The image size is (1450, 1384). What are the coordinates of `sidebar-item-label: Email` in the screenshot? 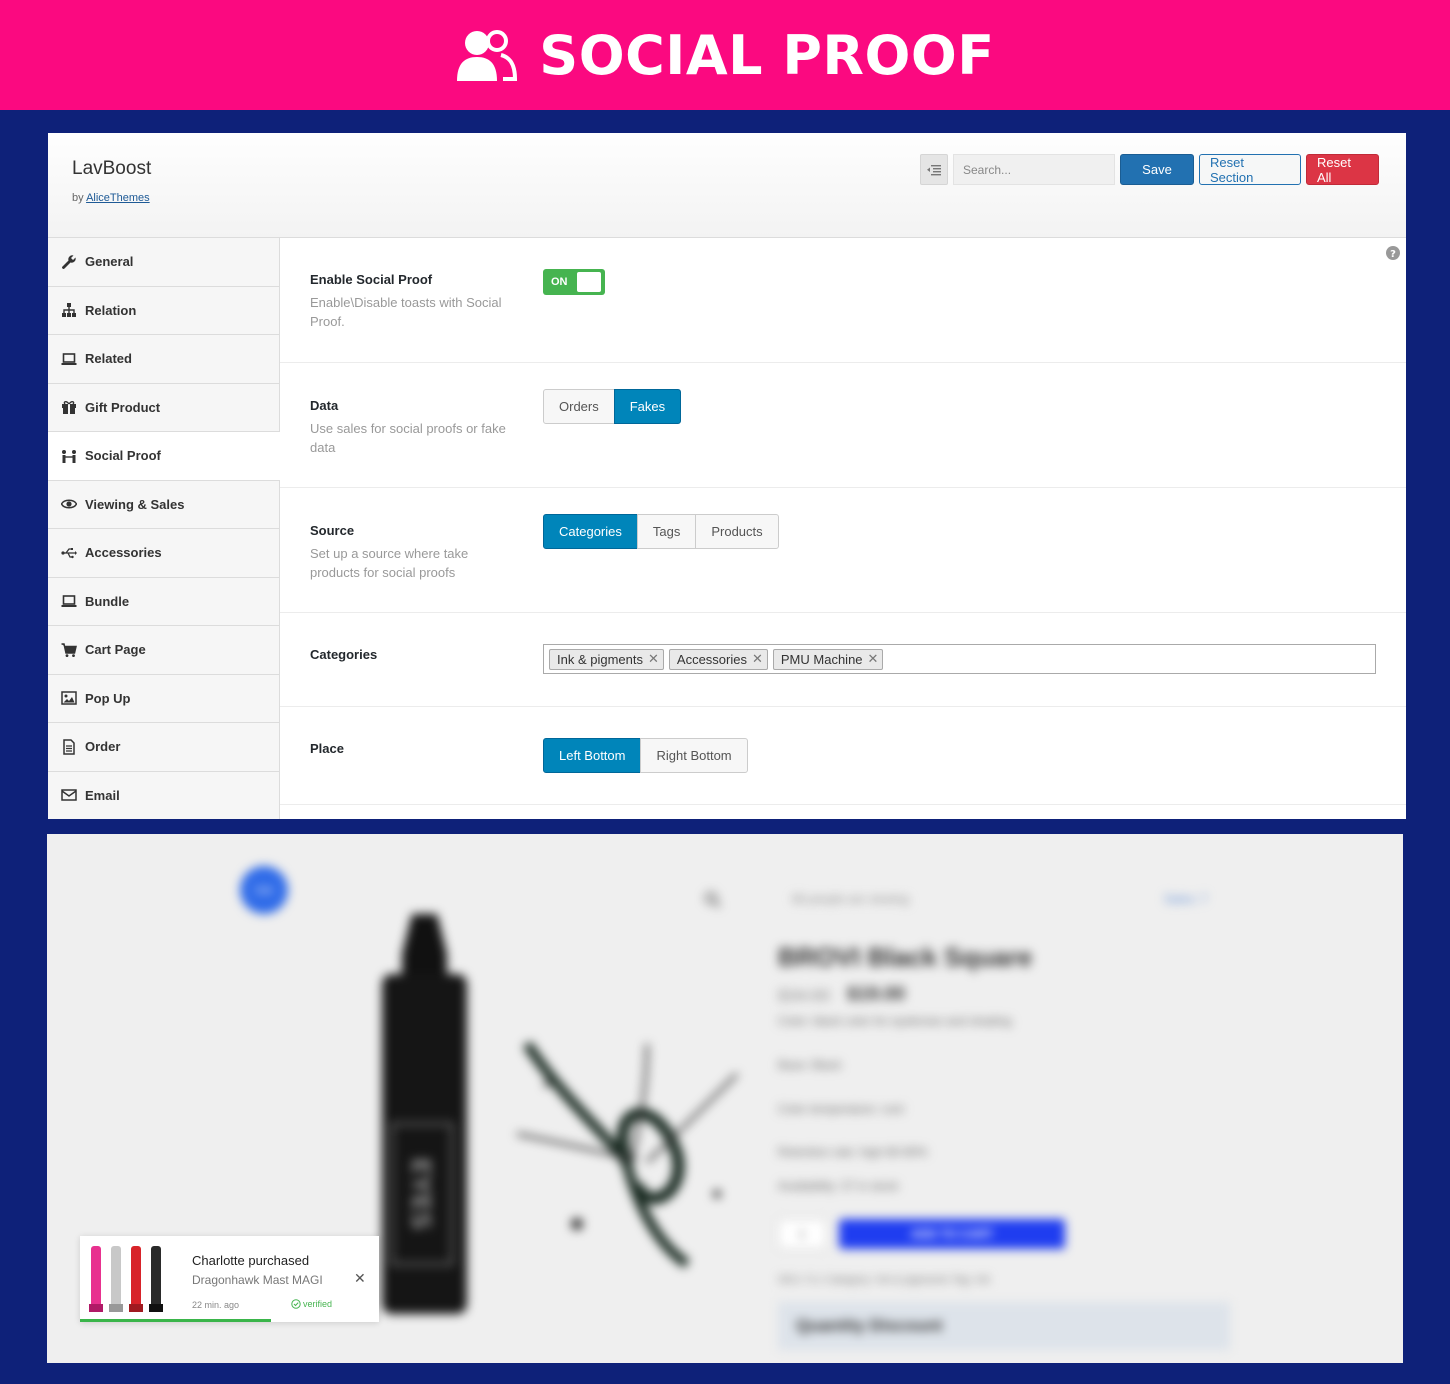 It's located at (102, 795).